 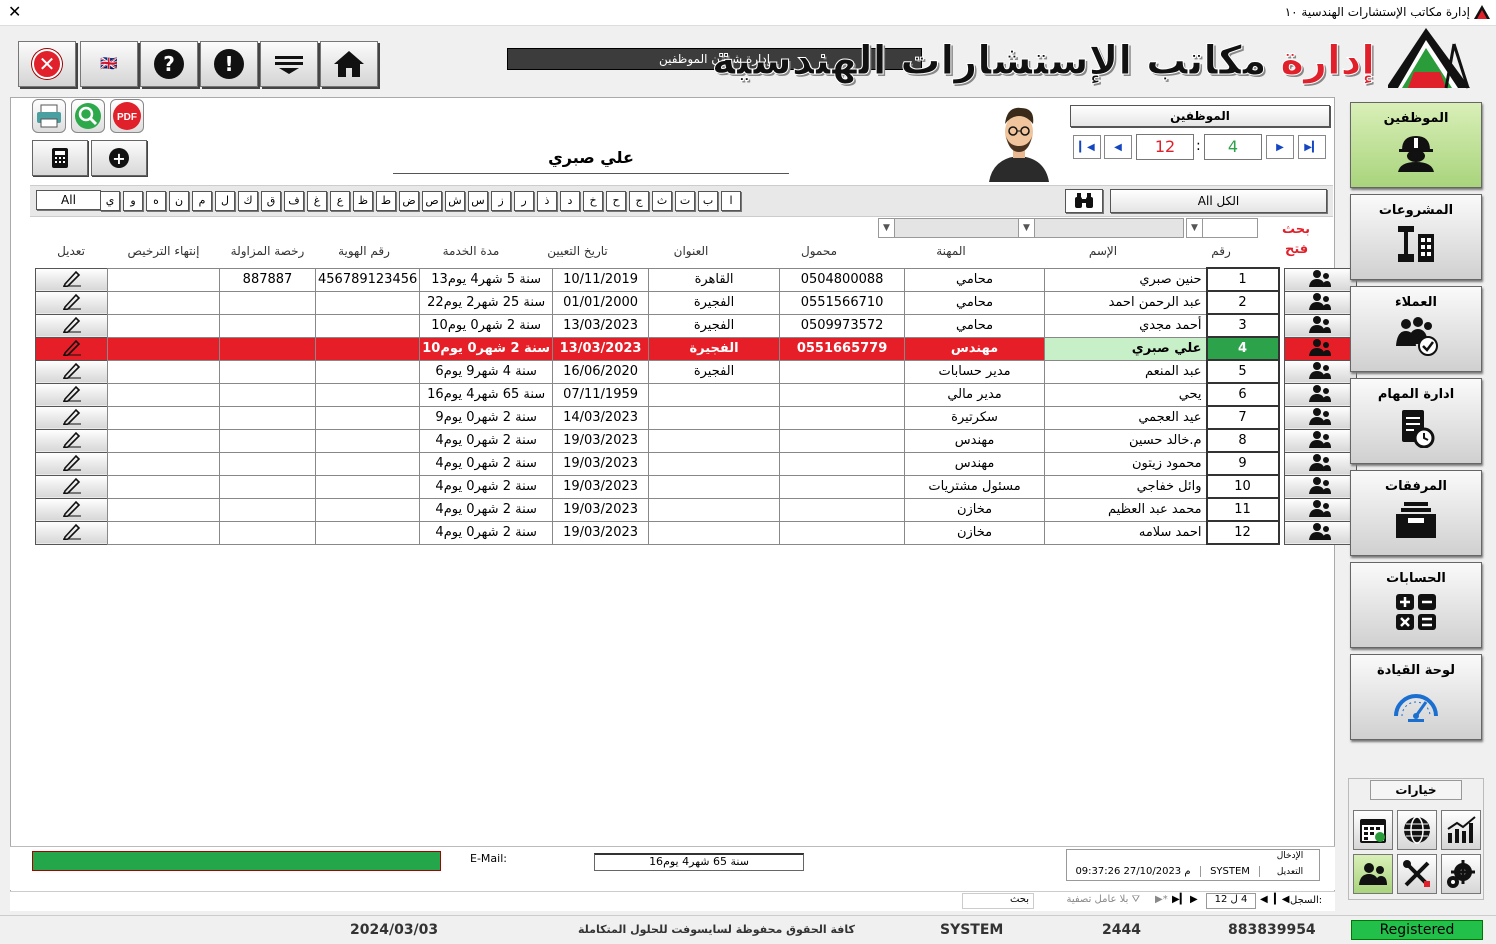 I want to click on cell-name: محمود زيتون, so click(x=1126, y=463).